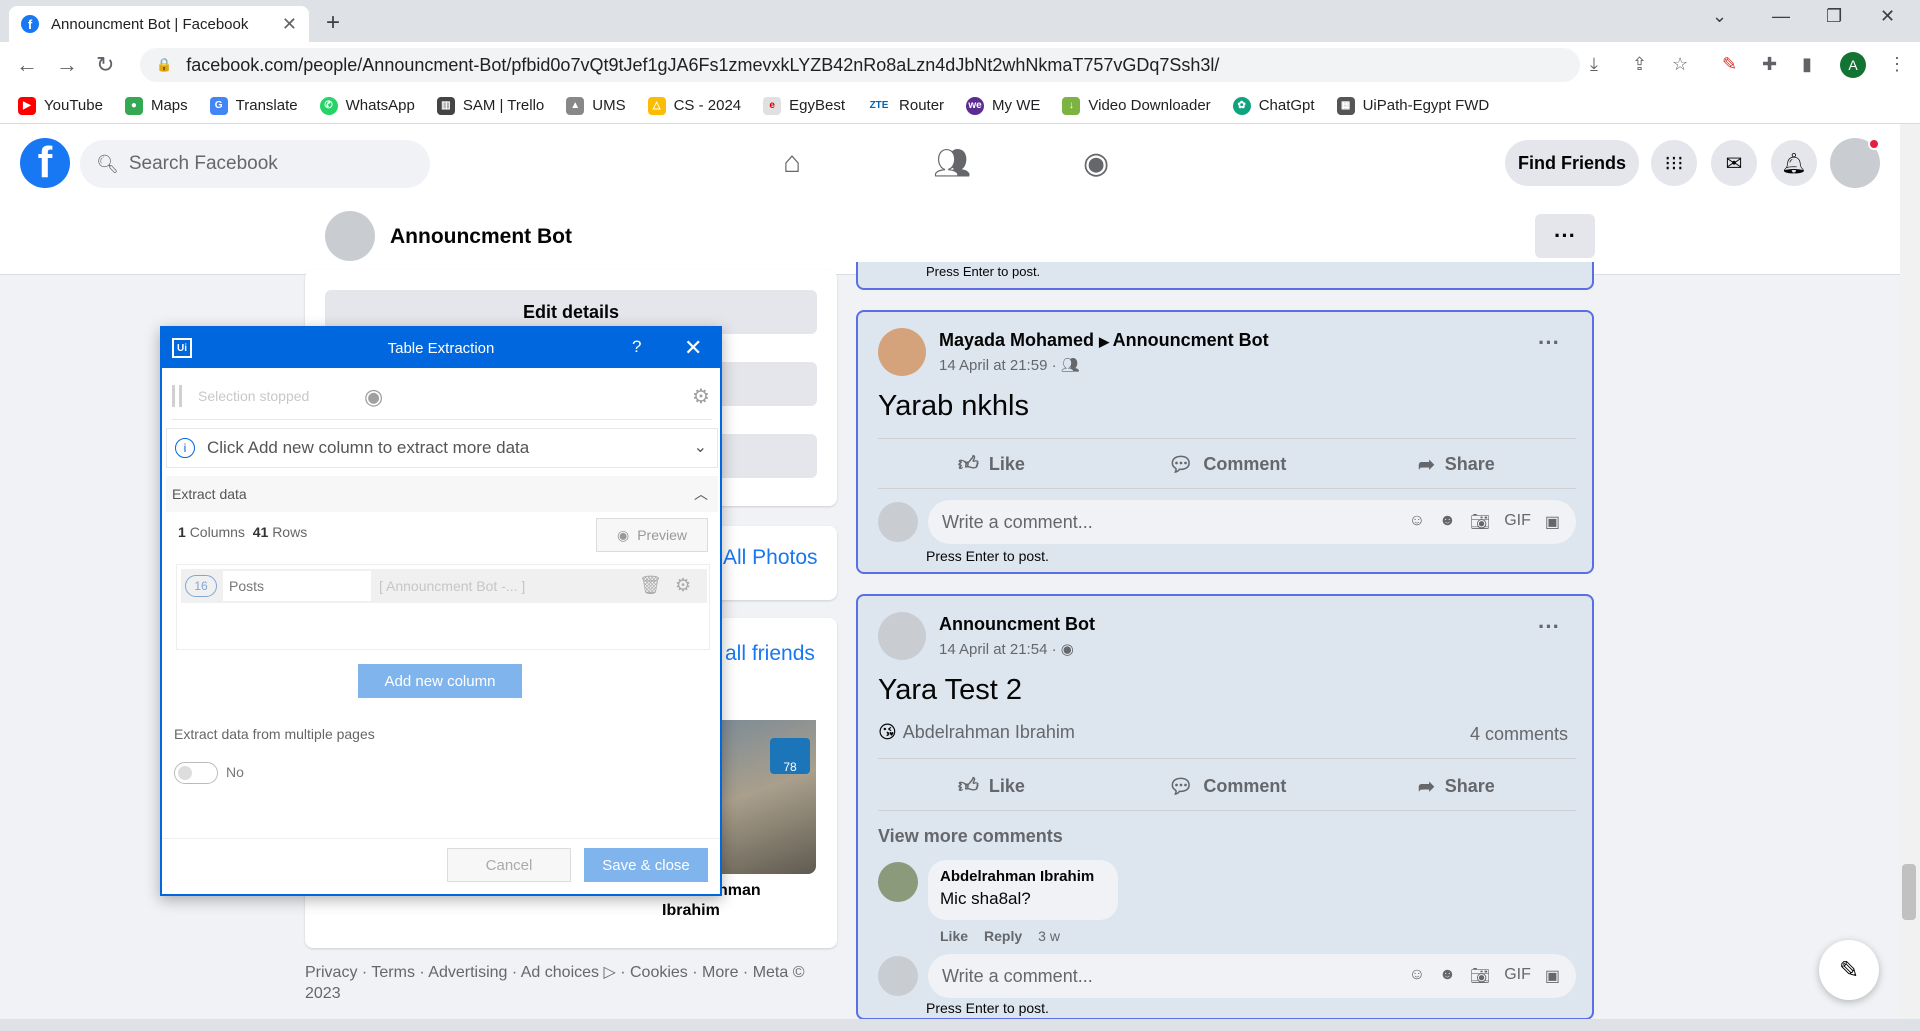 The height and width of the screenshot is (1031, 1920). Describe the element at coordinates (1136, 105) in the screenshot. I see `bookmark-video-downloader: ↓ Video Downloader` at that location.